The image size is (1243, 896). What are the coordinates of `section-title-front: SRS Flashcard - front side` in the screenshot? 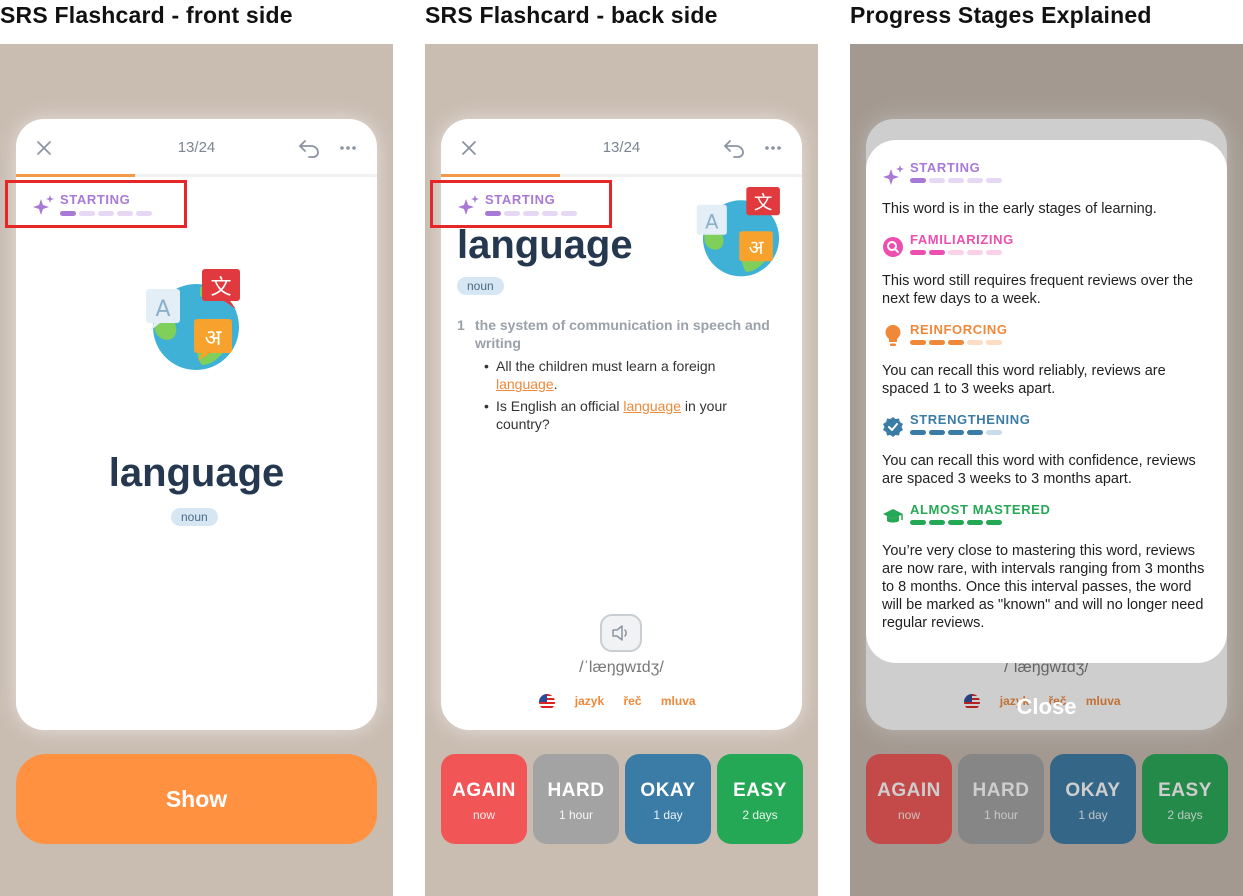 It's located at (146, 15).